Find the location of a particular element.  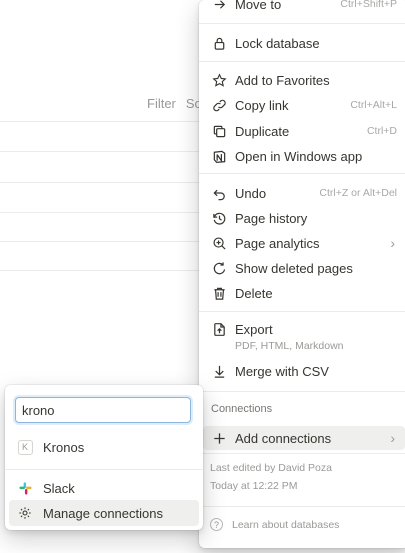

gear-icon is located at coordinates (25, 513).